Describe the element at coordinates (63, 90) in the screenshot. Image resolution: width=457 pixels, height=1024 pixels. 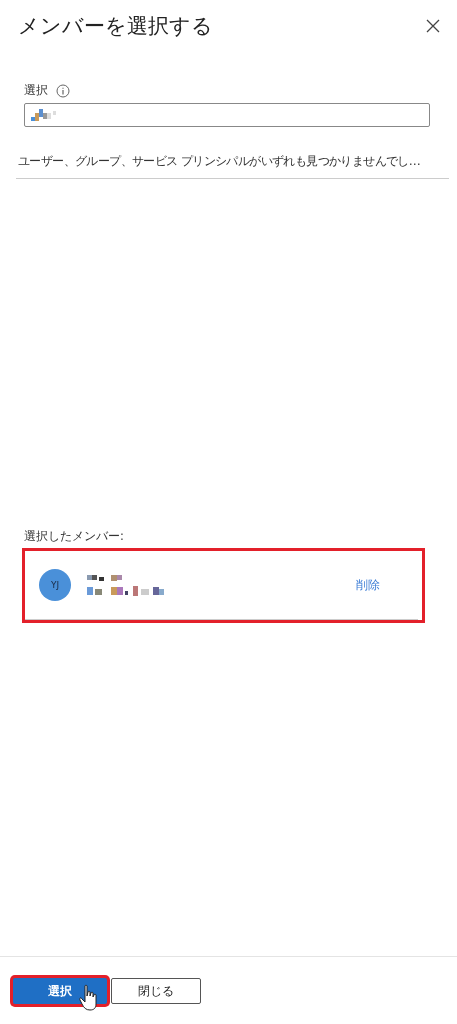
I see `info-icon` at that location.